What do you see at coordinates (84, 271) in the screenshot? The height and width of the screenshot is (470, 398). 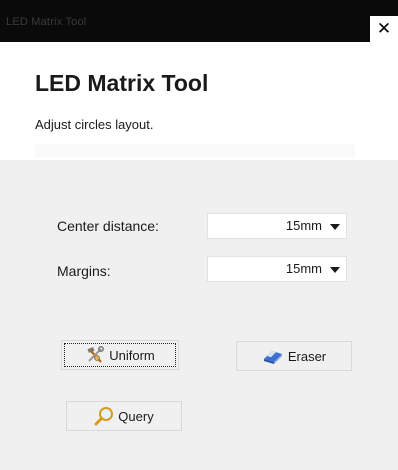 I see `margins-label: Margins:` at bounding box center [84, 271].